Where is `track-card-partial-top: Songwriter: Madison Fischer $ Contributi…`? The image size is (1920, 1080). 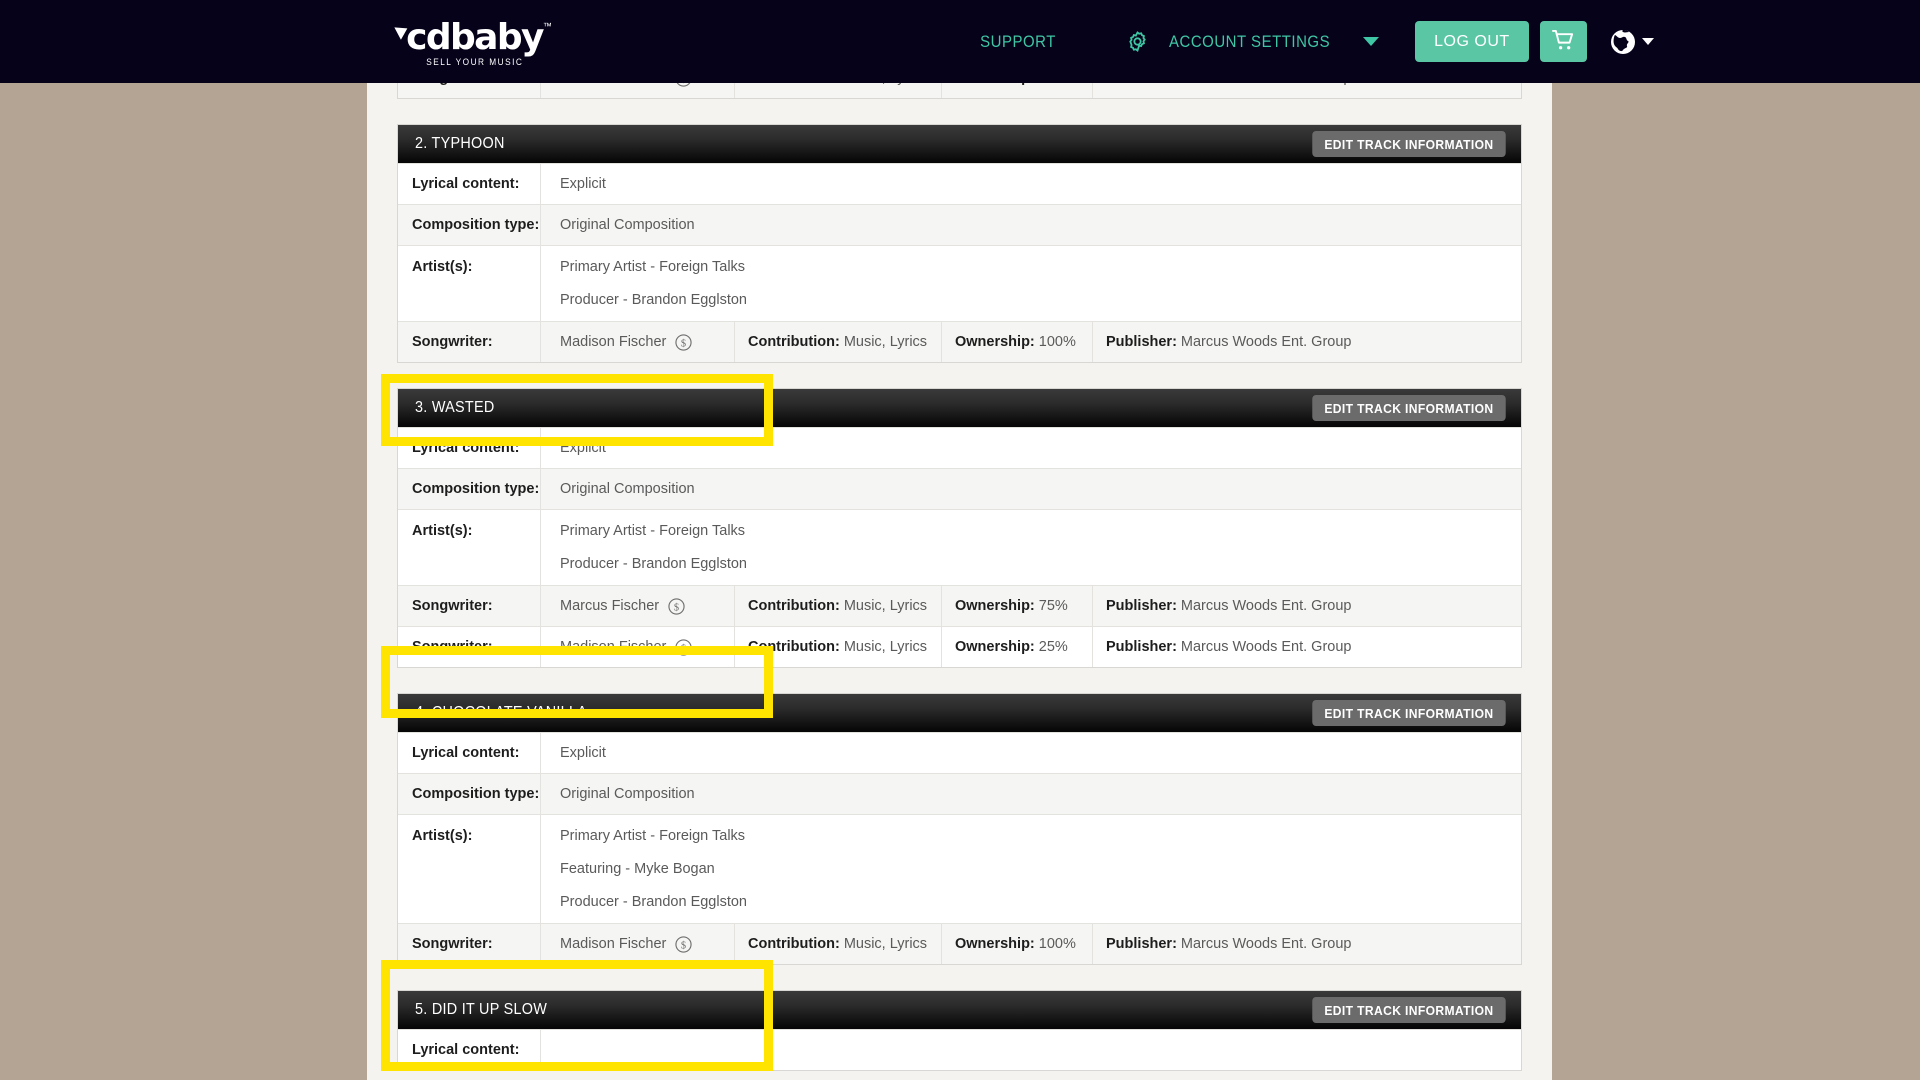
track-card-partial-top: Songwriter: Madison Fischer $ Contributi… is located at coordinates (959, 91).